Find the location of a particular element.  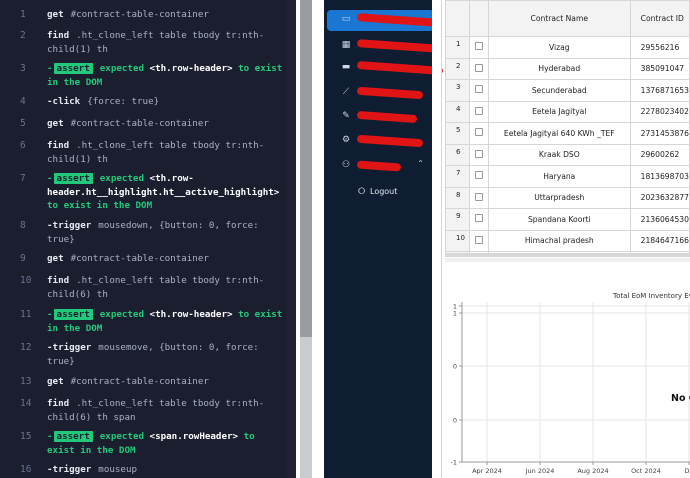

sidebar-item: ▭ is located at coordinates (383, 20).